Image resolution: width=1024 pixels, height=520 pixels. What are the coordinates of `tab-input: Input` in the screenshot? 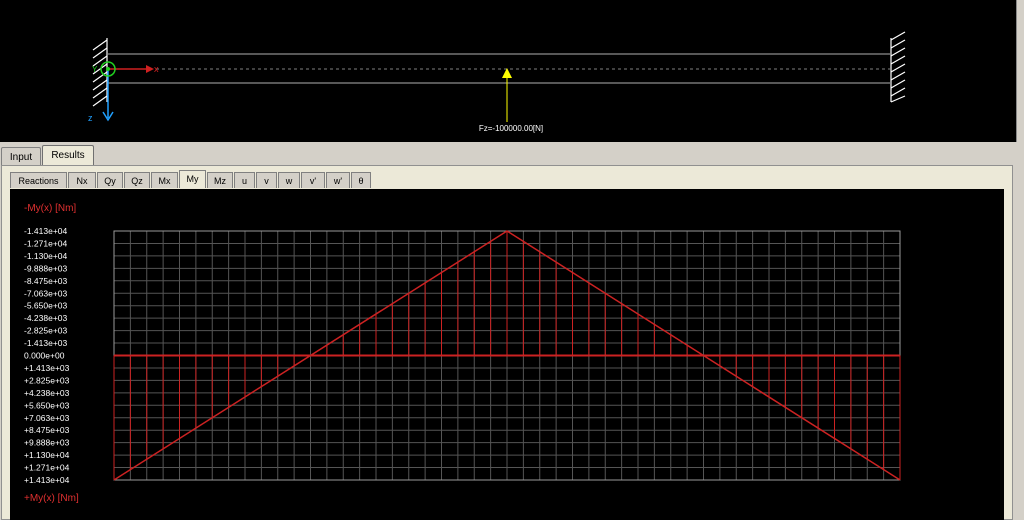 It's located at (21, 156).